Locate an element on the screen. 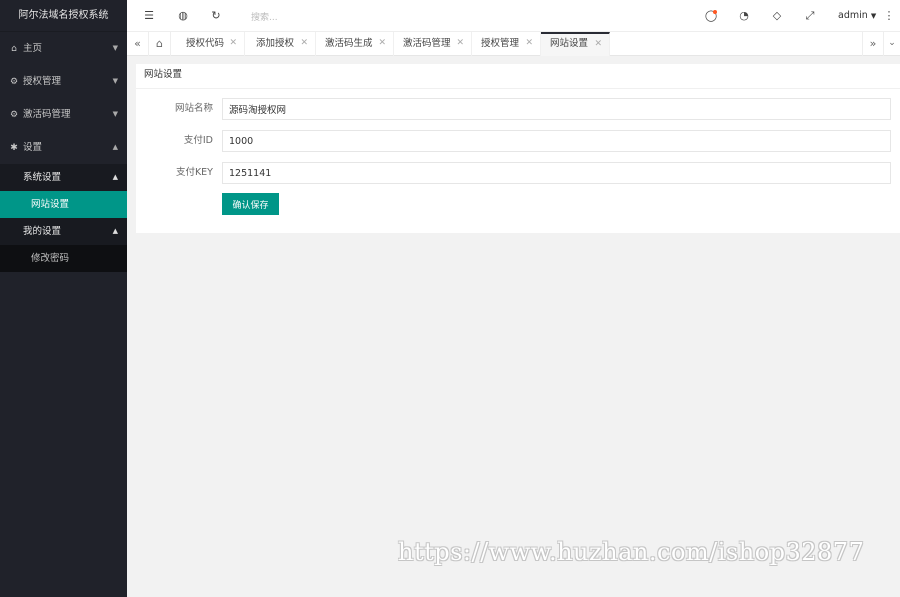 This screenshot has width=900, height=597. refresh-icon: ↻ is located at coordinates (216, 16).